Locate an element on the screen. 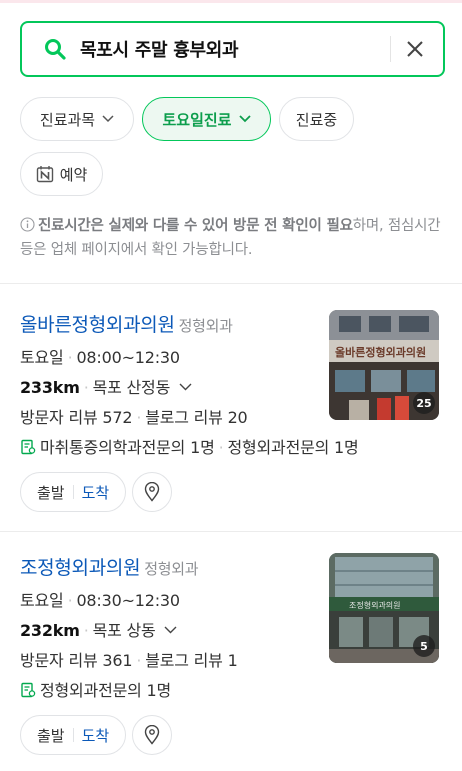  specialist-2: 정형외과전문의 1명 is located at coordinates (293, 447).